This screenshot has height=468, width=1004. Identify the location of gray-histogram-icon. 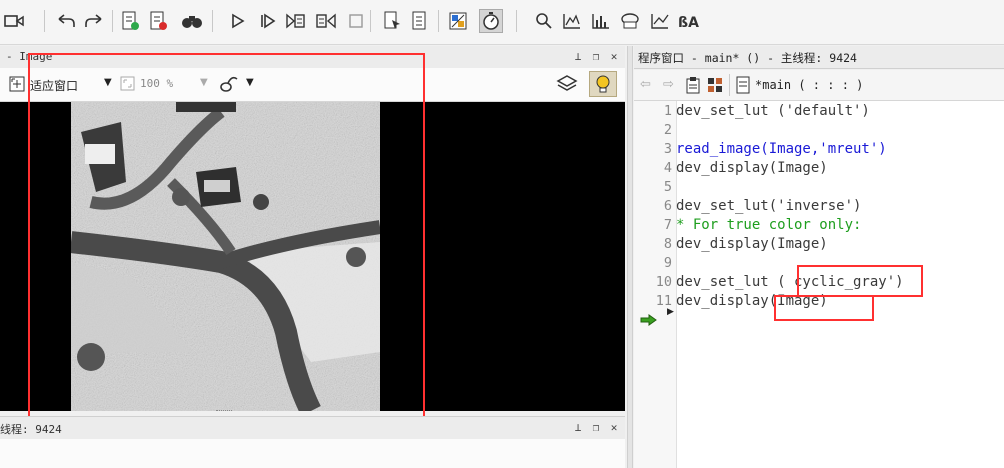
(572, 21).